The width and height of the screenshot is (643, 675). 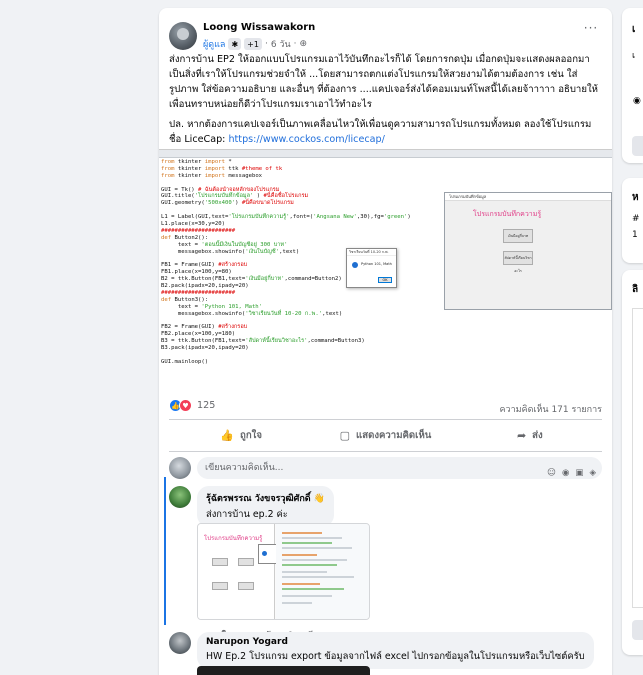 I want to click on wave-icon: 👋, so click(x=319, y=499).